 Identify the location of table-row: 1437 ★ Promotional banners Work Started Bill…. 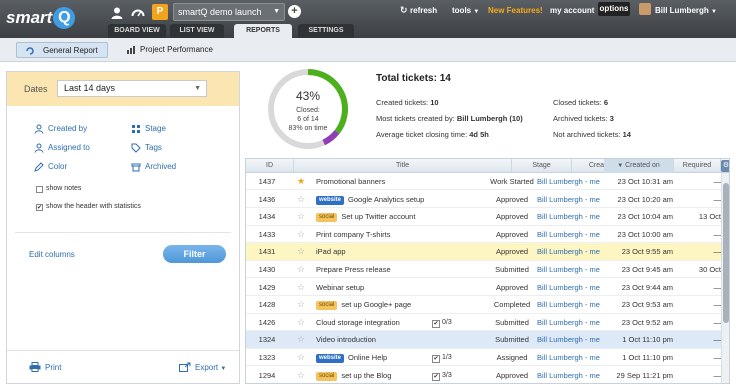
(483, 182).